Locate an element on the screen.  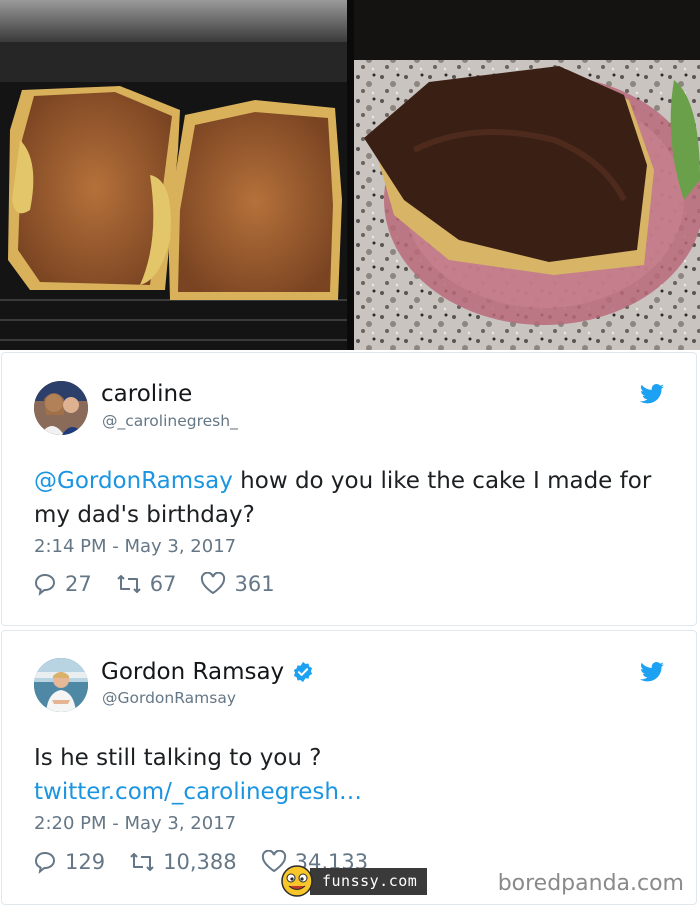
reply-action: 129 is located at coordinates (69, 862).